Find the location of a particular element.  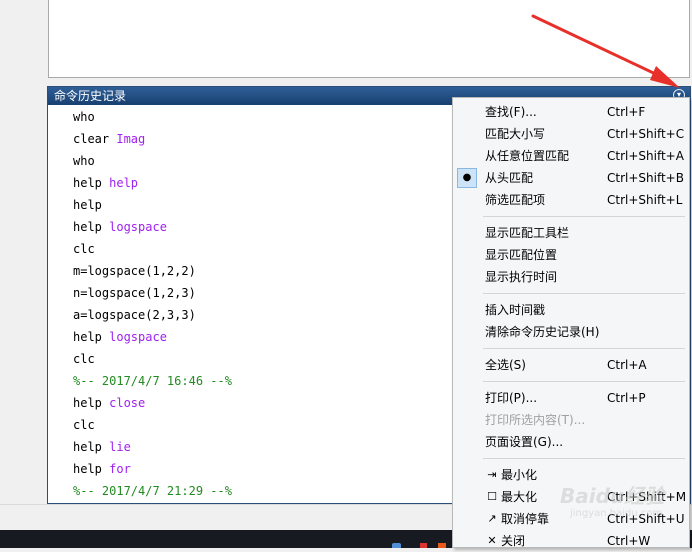

history-command-text: a=logspace(2,3,3) is located at coordinates (134, 315).